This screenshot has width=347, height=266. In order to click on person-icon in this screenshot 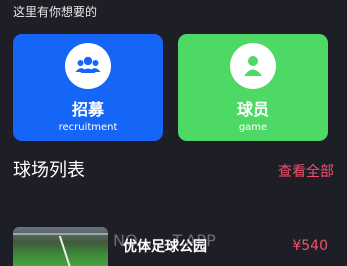, I will do `click(253, 66)`.